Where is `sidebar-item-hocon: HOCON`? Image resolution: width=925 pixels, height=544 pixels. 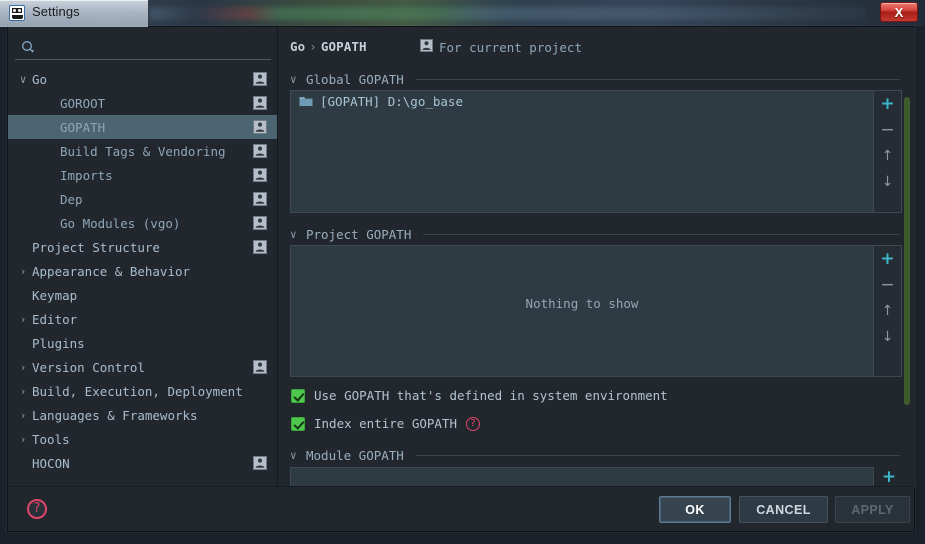 sidebar-item-hocon: HOCON is located at coordinates (142, 463).